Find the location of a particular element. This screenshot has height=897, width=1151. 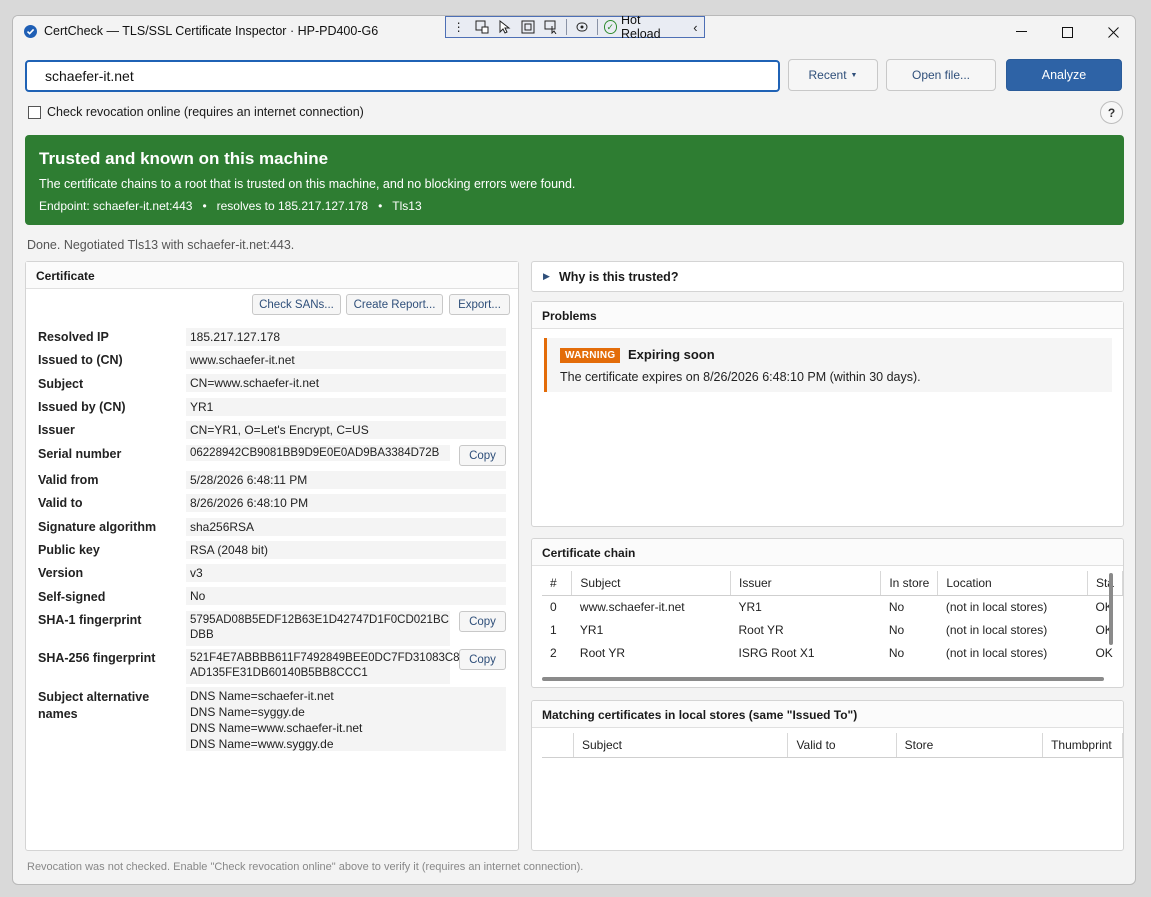

chain-cell-subject: Root YR is located at coordinates (602, 652).